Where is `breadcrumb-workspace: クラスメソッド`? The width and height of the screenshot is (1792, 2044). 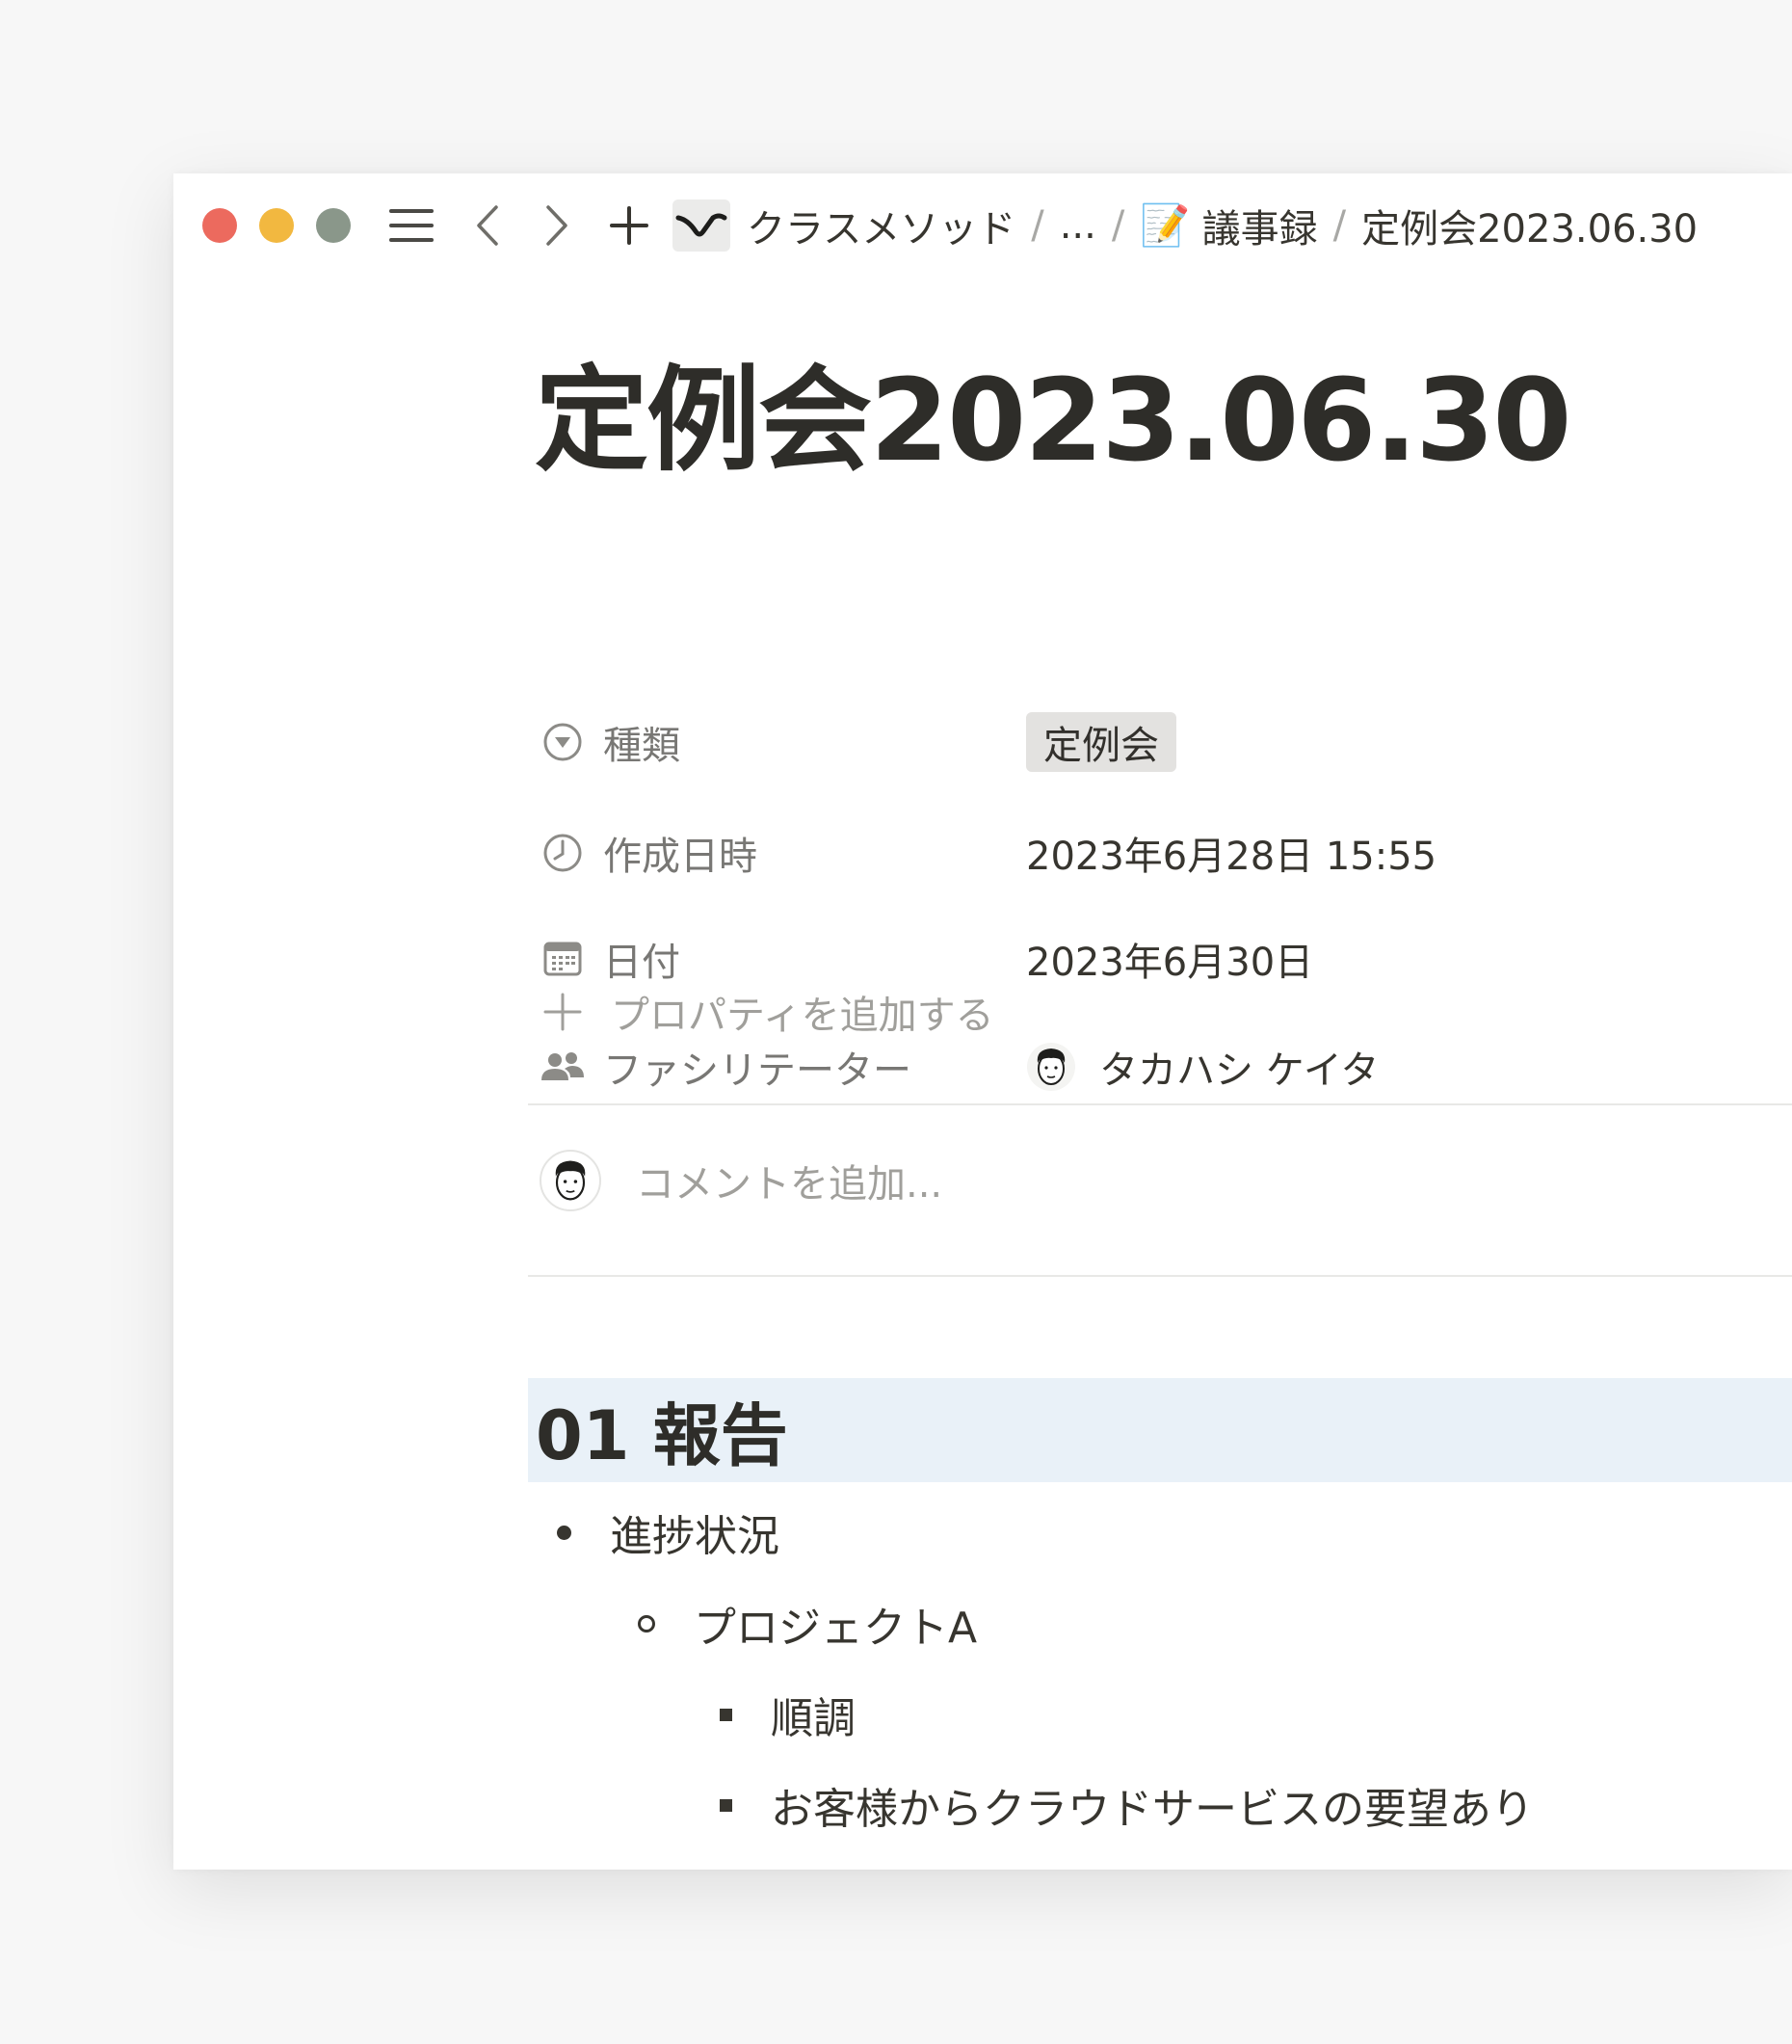
breadcrumb-workspace: クラスメソッド is located at coordinates (881, 226).